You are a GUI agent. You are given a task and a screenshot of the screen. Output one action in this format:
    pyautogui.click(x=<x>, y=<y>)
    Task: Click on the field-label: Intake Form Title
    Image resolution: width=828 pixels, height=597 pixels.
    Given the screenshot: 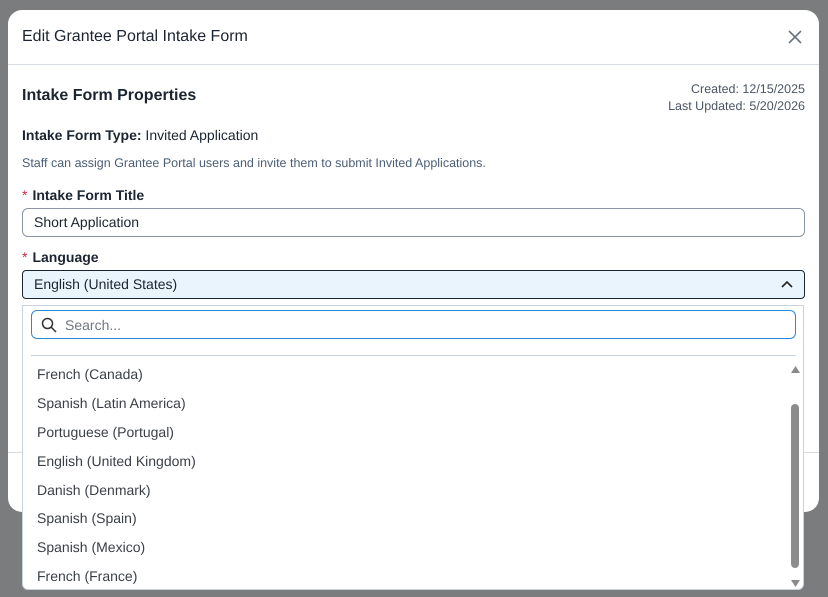 What is the action you would take?
    pyautogui.click(x=88, y=195)
    